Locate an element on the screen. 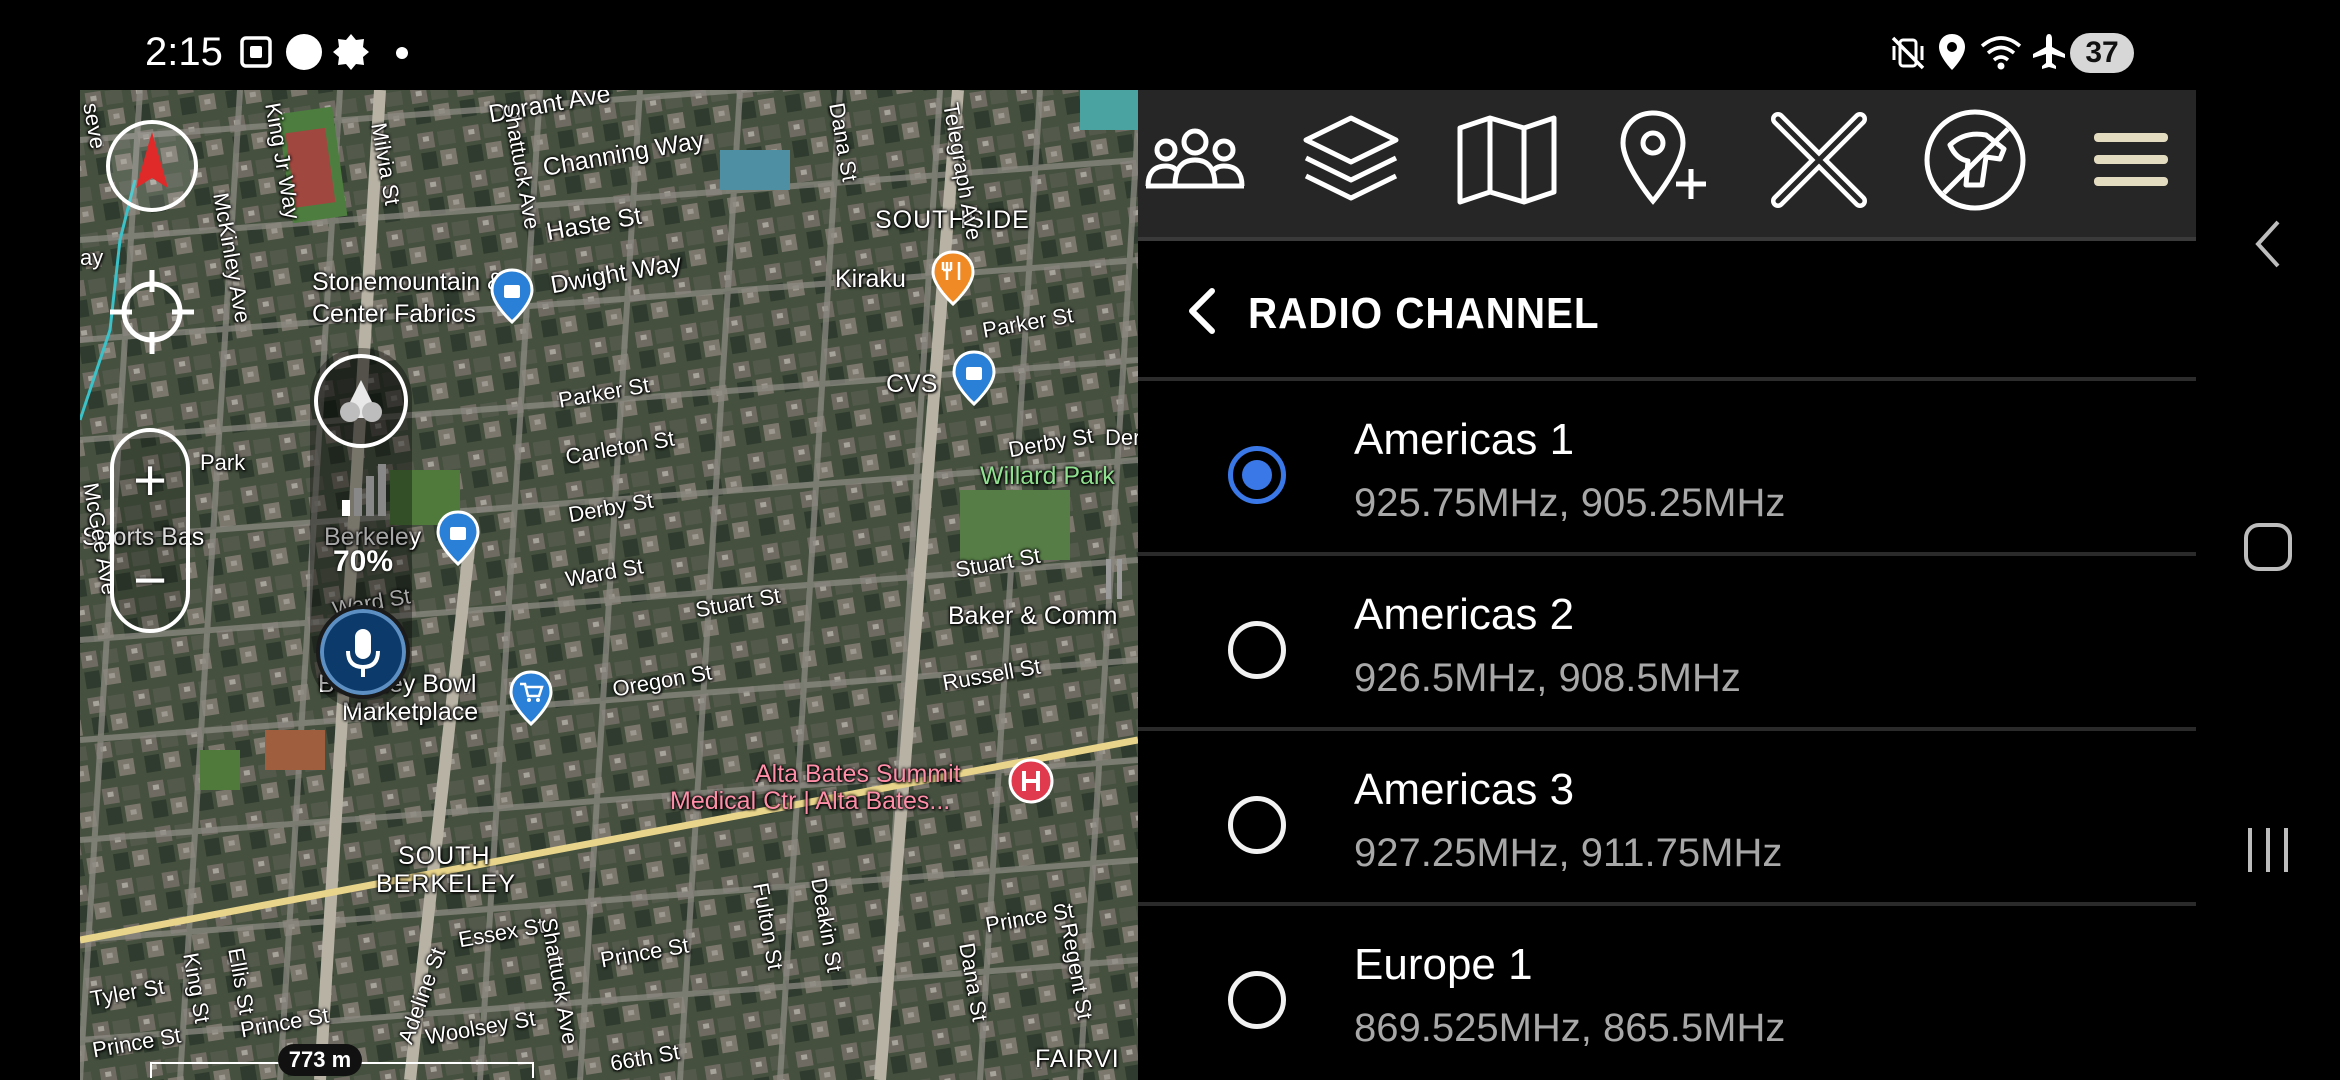 The width and height of the screenshot is (2340, 1080). team-icon is located at coordinates (1194, 158).